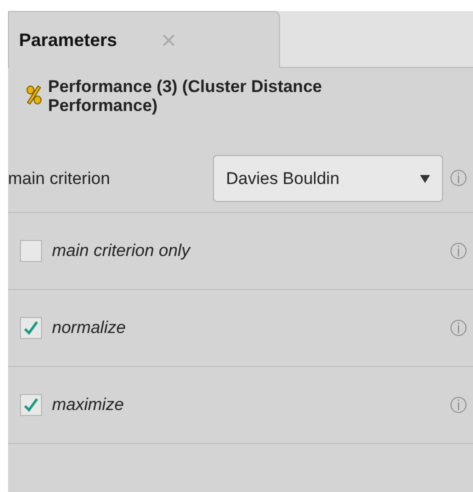 The width and height of the screenshot is (473, 492). What do you see at coordinates (60, 178) in the screenshot?
I see `parameter-label: main criterion` at bounding box center [60, 178].